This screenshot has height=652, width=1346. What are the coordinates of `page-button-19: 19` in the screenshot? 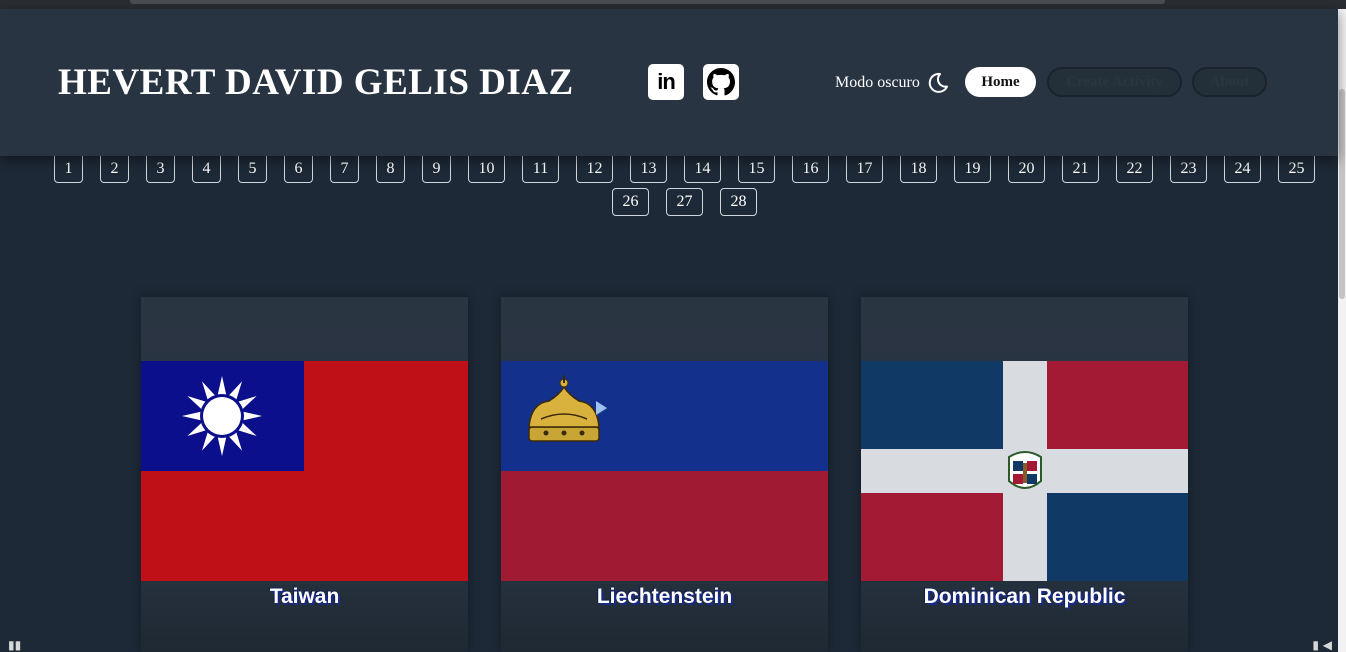 It's located at (972, 169).